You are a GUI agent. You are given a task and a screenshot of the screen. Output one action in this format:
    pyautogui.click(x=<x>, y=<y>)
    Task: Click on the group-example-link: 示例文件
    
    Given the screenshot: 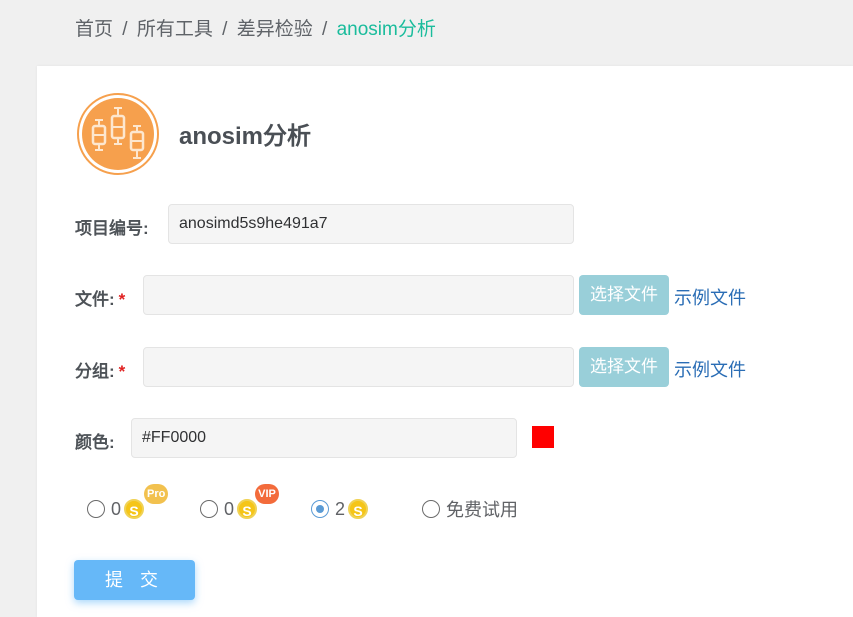 What is the action you would take?
    pyautogui.click(x=710, y=369)
    